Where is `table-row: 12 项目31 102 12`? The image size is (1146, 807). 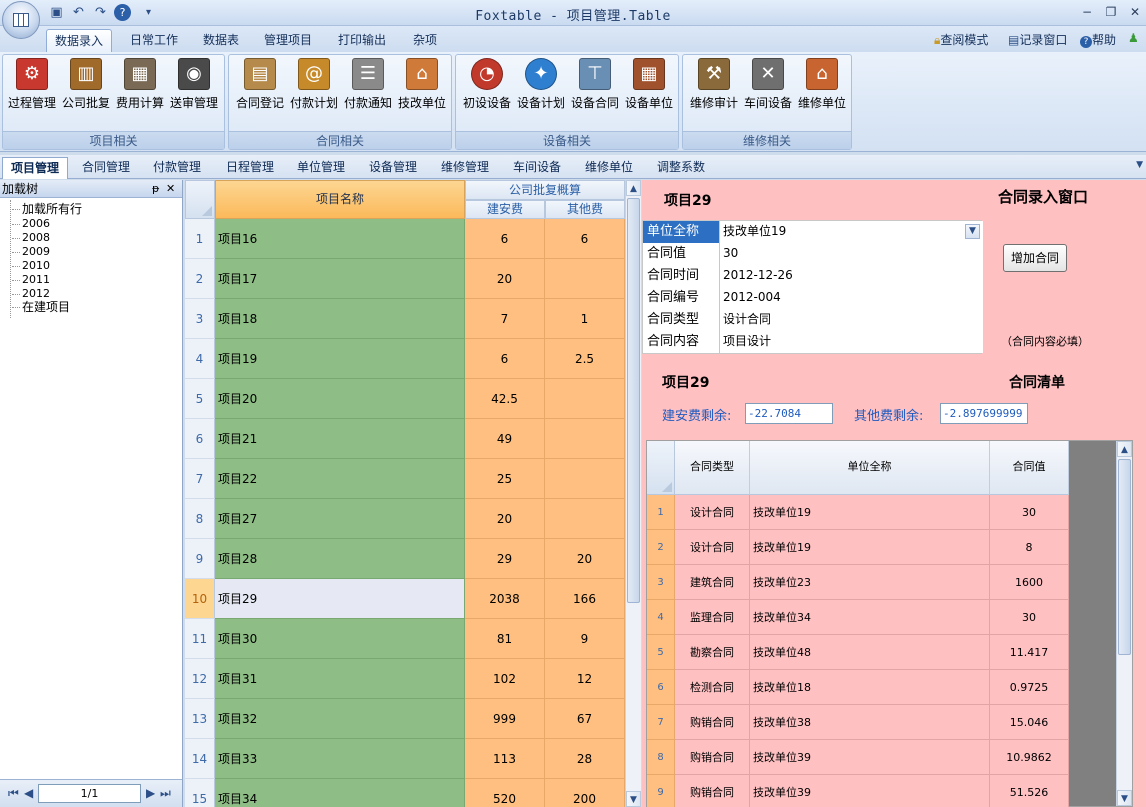 table-row: 12 项目31 102 12 is located at coordinates (405, 679).